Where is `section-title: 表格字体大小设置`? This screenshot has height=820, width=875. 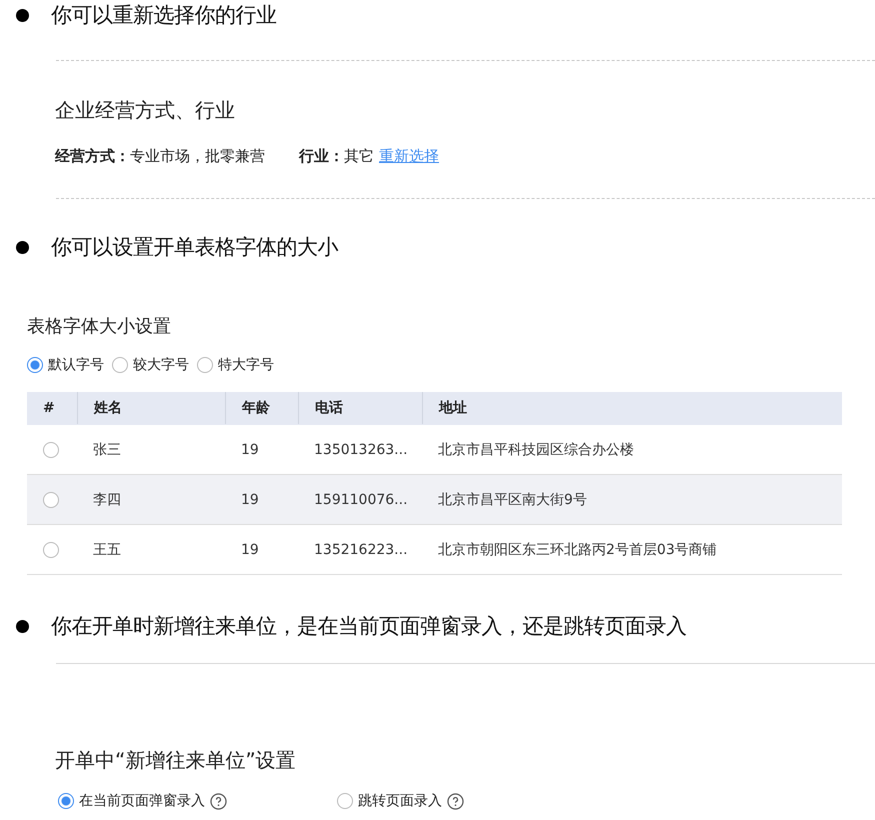
section-title: 表格字体大小设置 is located at coordinates (99, 326).